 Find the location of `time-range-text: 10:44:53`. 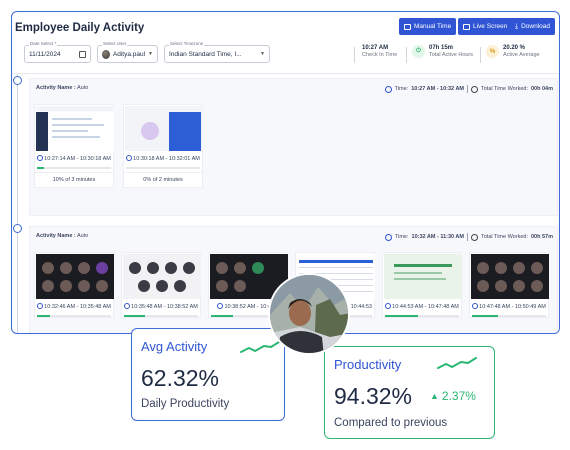

time-range-text: 10:44:53 is located at coordinates (361, 307).